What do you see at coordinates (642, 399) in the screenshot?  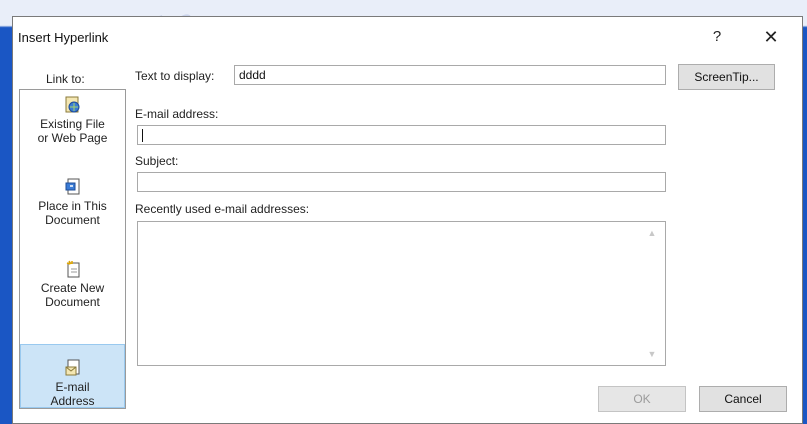 I see `ok-button: OK` at bounding box center [642, 399].